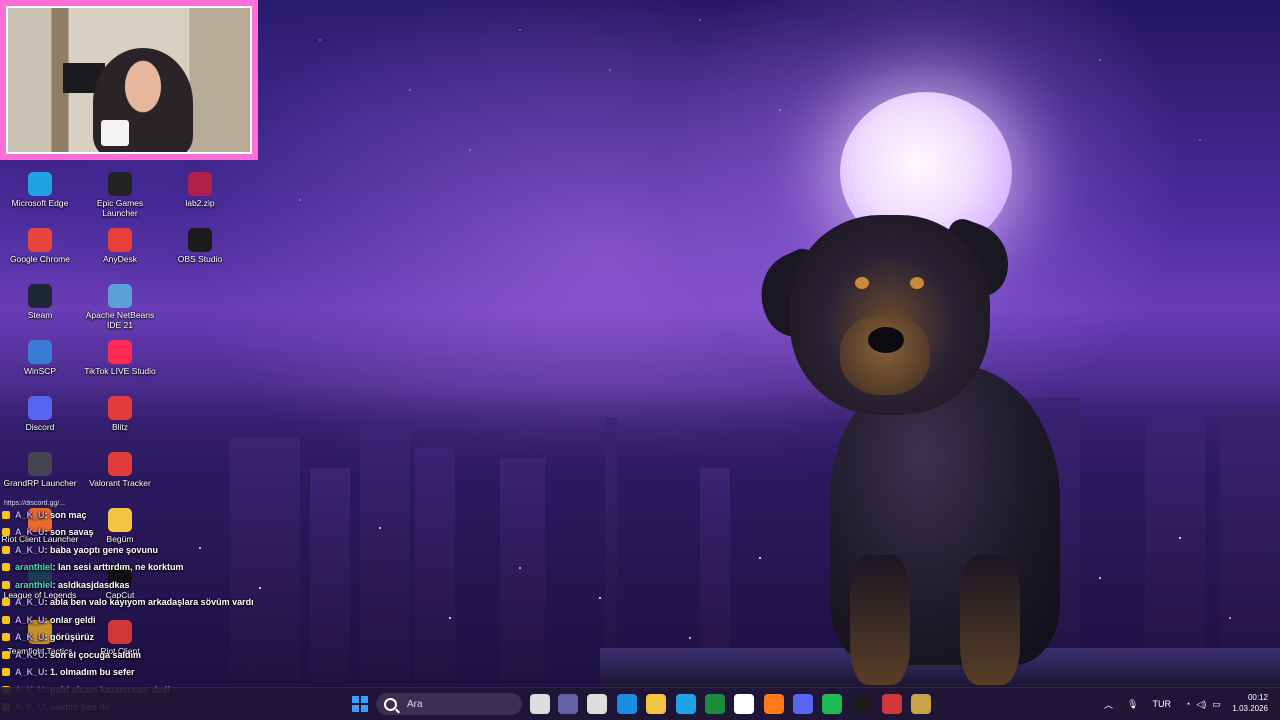  What do you see at coordinates (1187, 704) in the screenshot?
I see `wifi-icon: ◔` at bounding box center [1187, 704].